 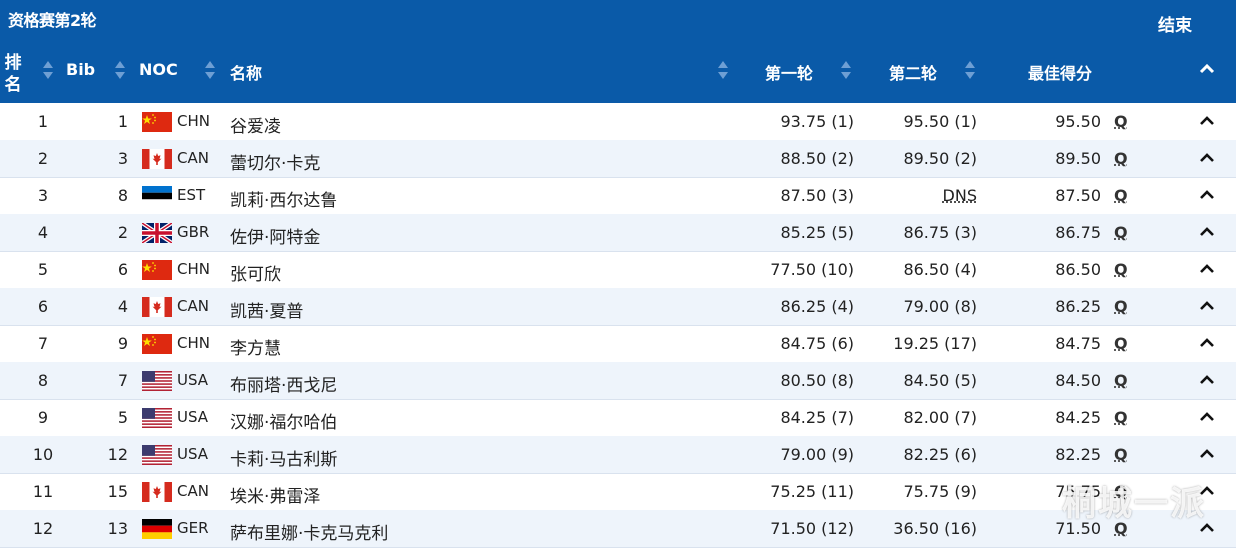 What do you see at coordinates (120, 71) in the screenshot?
I see `sort-bib-icon` at bounding box center [120, 71].